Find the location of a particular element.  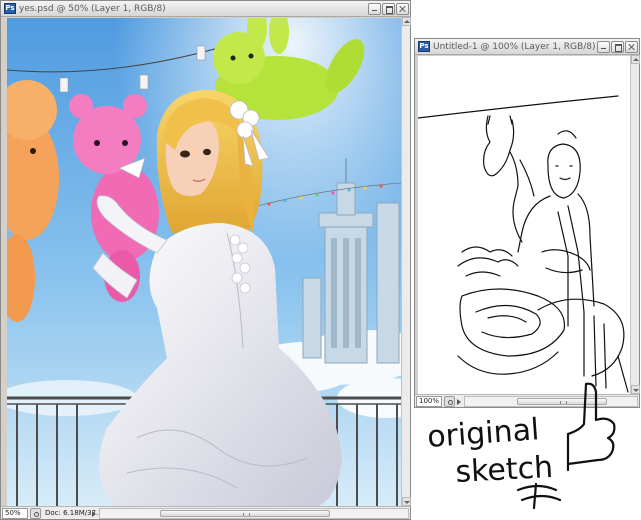

painting-zoom-field: 50% is located at coordinates (15, 513).